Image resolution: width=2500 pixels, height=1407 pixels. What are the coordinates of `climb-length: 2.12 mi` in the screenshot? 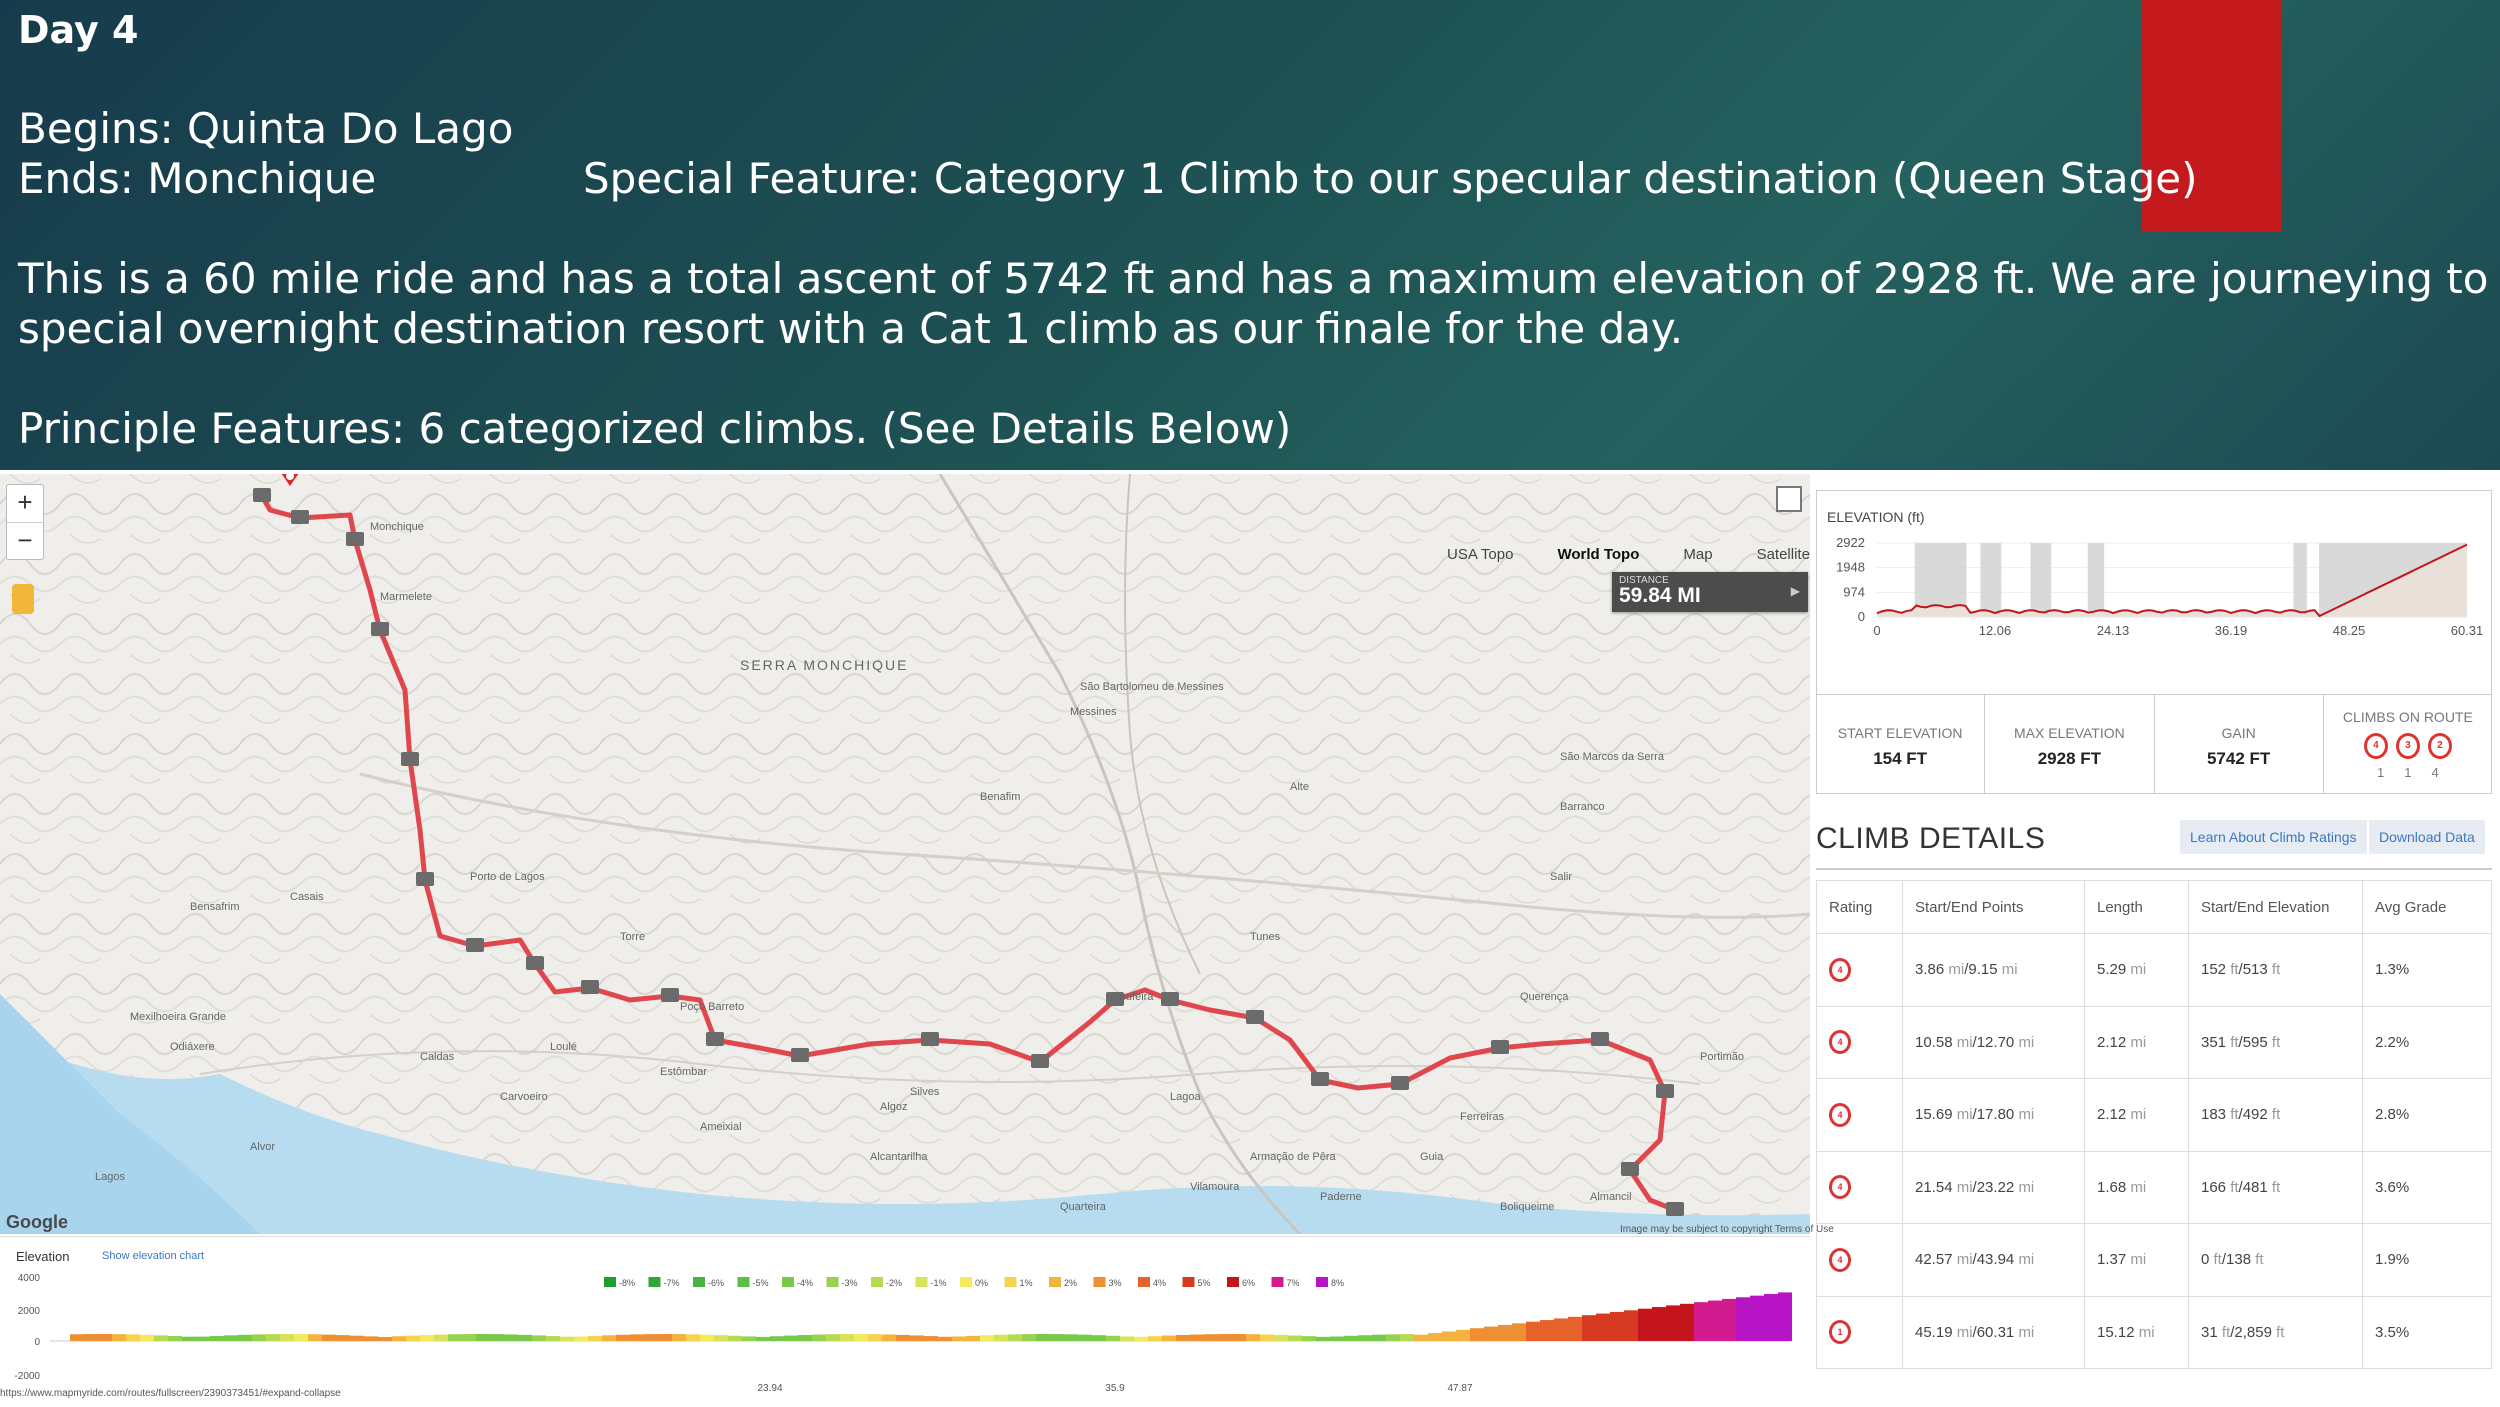 It's located at (2136, 1042).